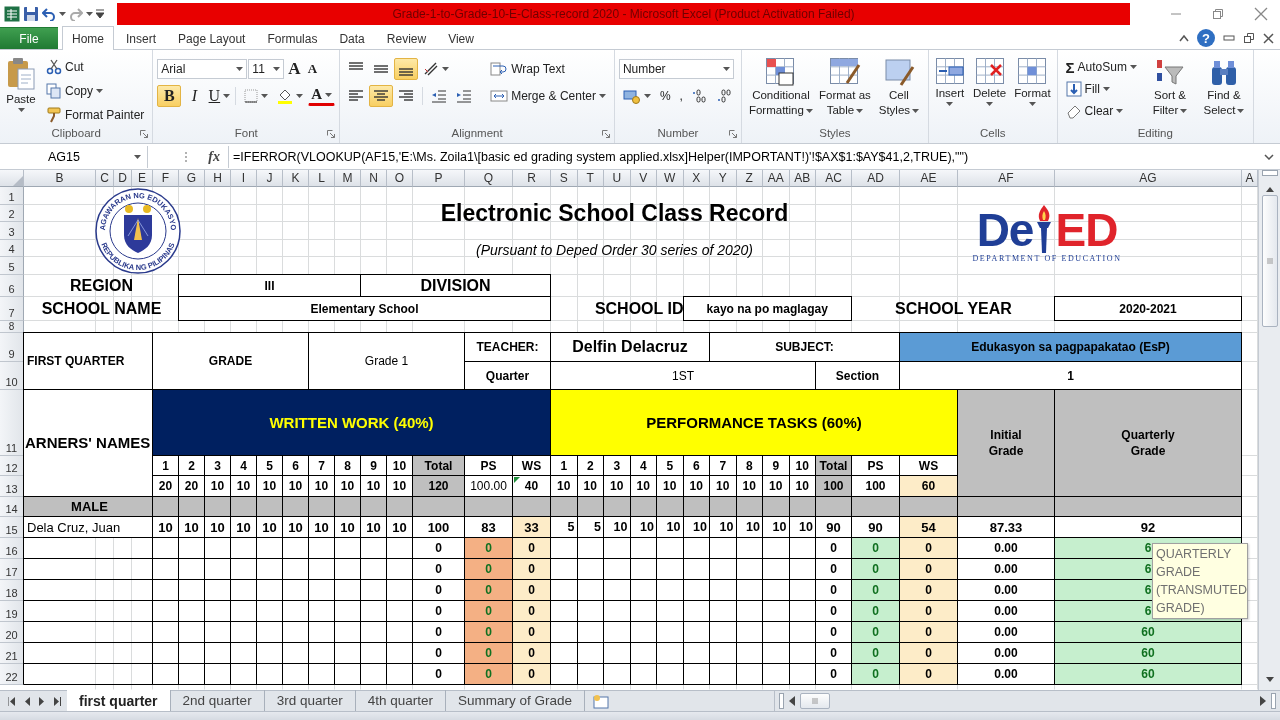  What do you see at coordinates (12, 527) in the screenshot?
I see `row-header: 15` at bounding box center [12, 527].